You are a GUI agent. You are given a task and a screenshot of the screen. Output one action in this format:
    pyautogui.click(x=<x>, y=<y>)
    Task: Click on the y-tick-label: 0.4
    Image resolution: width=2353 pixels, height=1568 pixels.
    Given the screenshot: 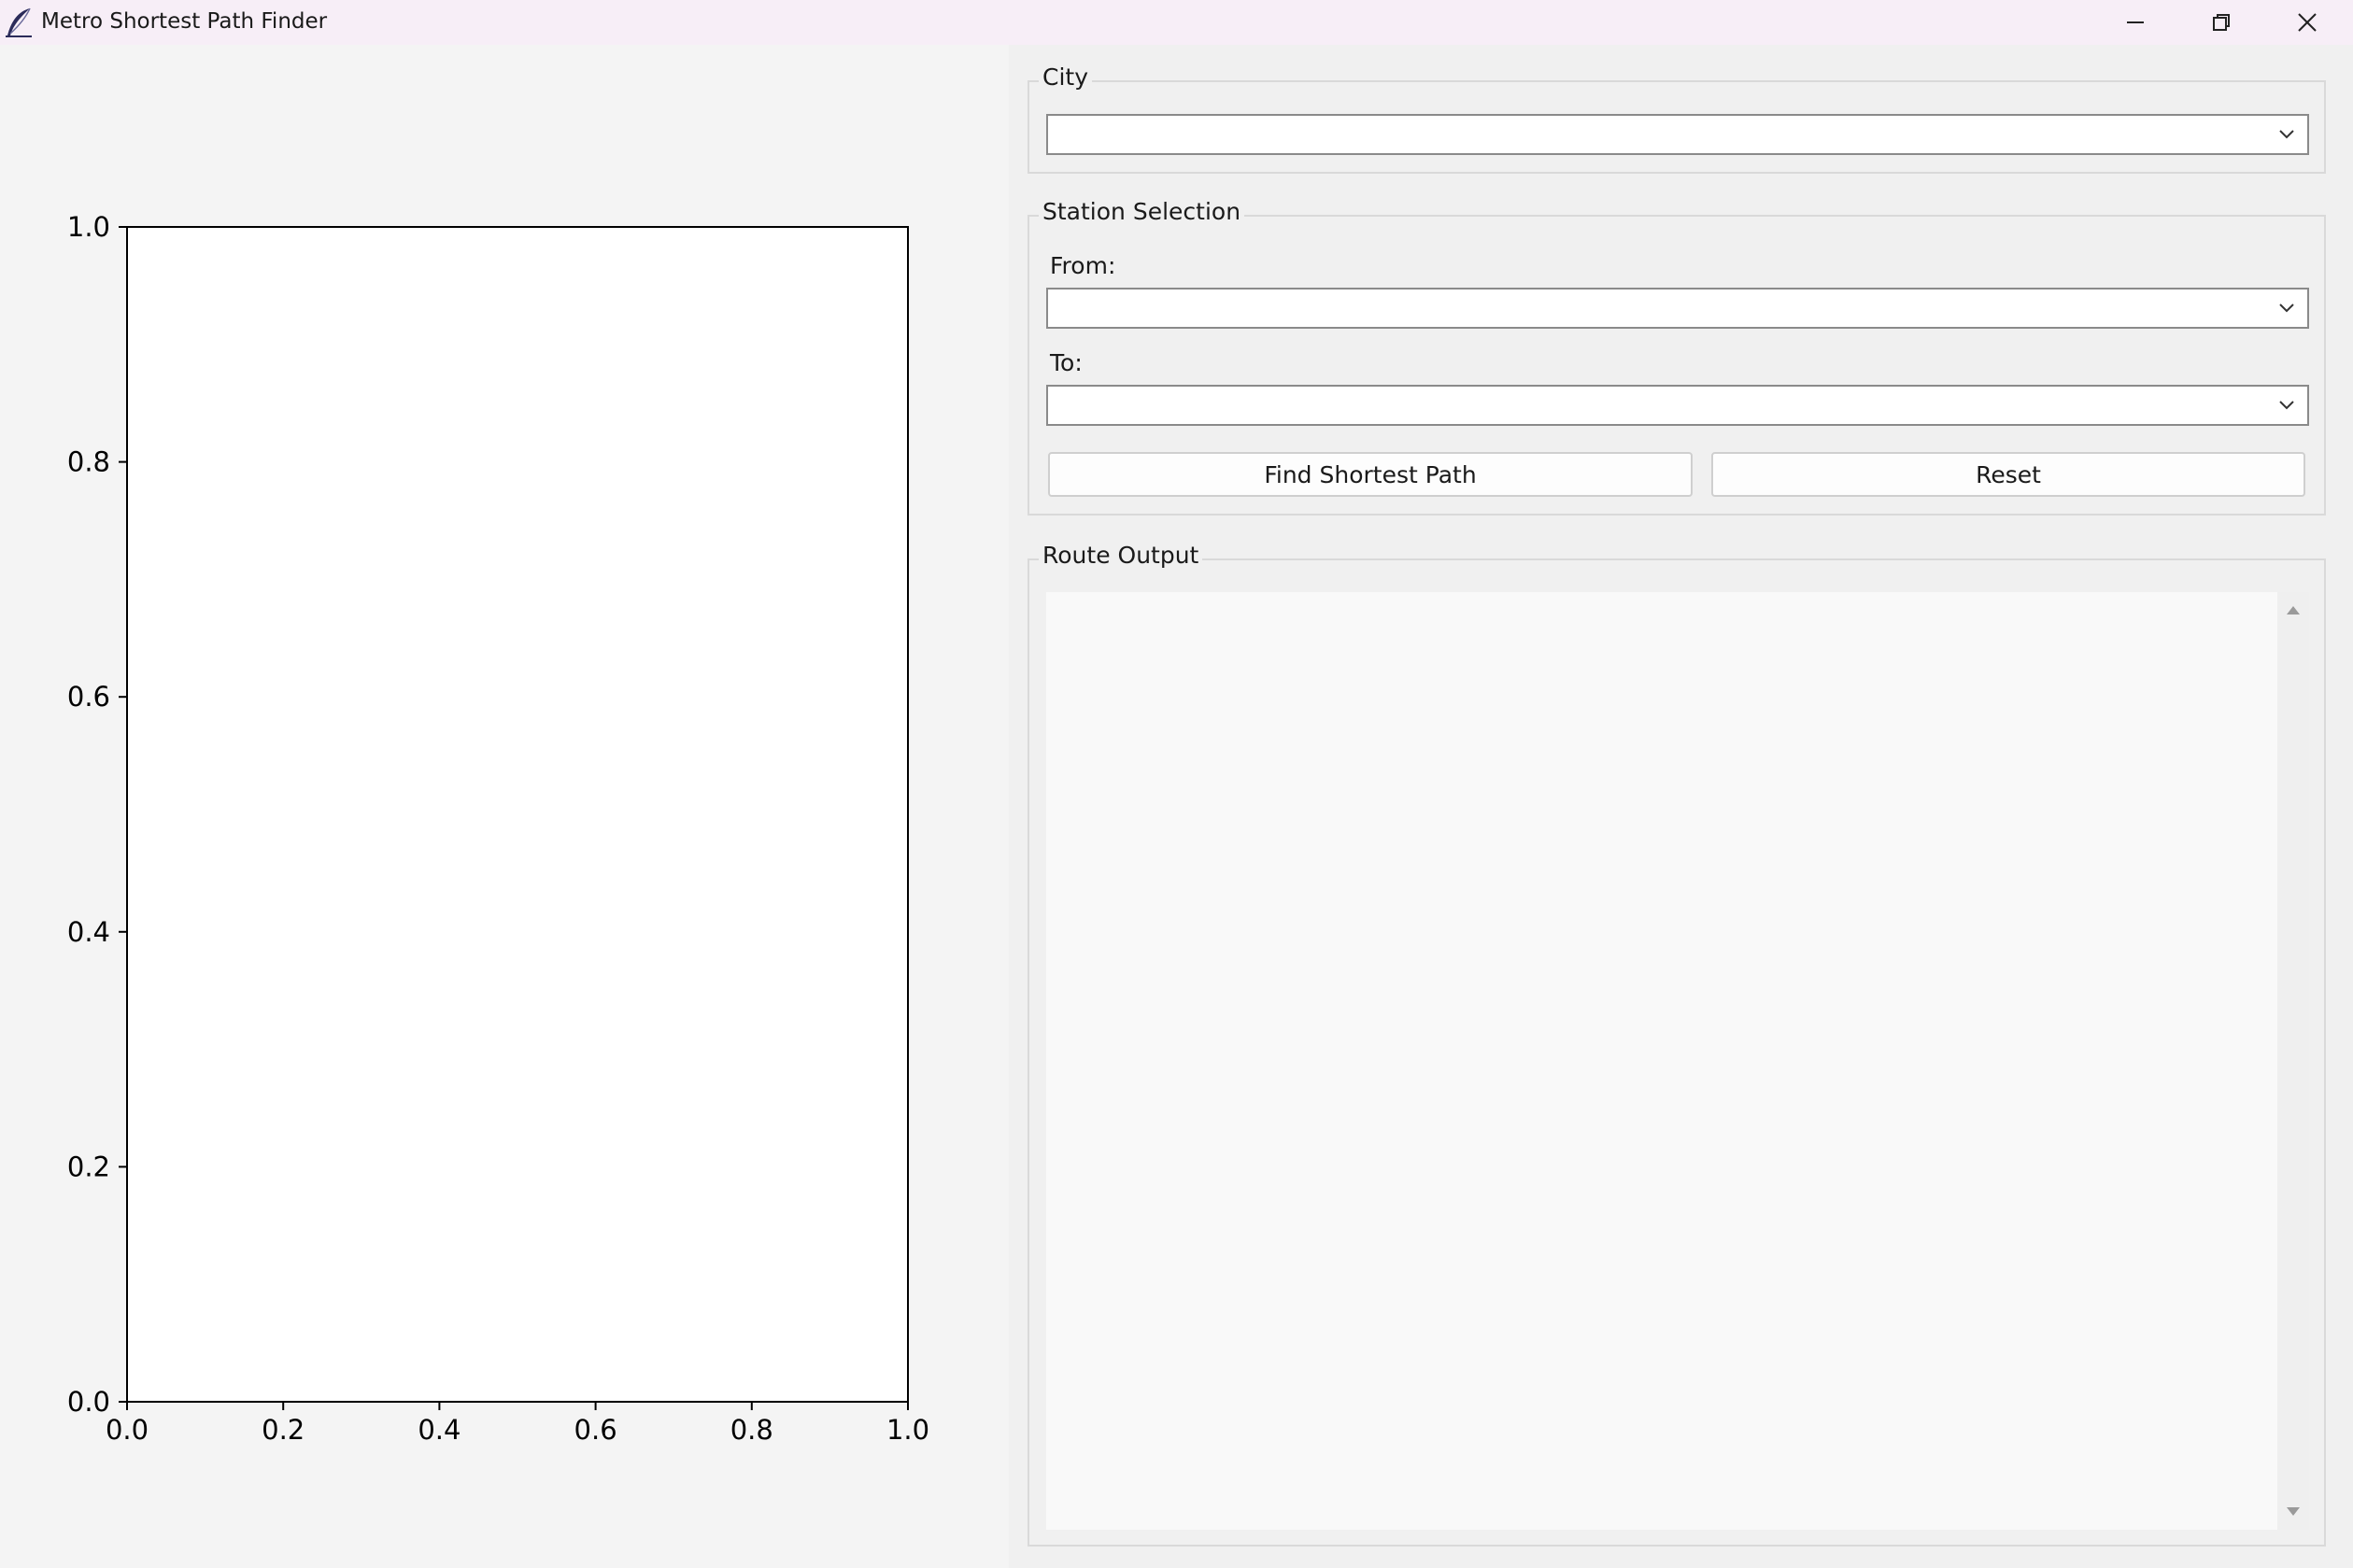 What is the action you would take?
    pyautogui.click(x=88, y=932)
    